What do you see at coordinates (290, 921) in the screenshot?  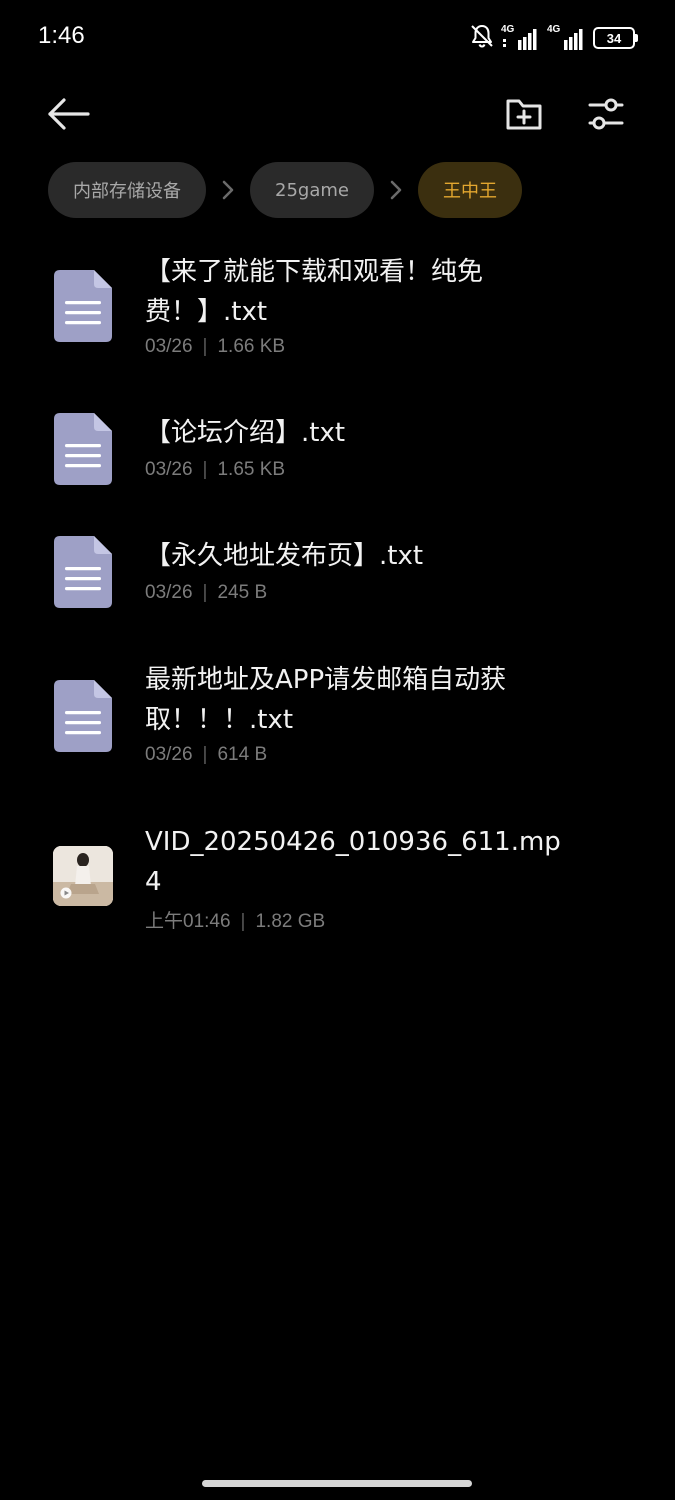 I see `file-size: 1.82 GB` at bounding box center [290, 921].